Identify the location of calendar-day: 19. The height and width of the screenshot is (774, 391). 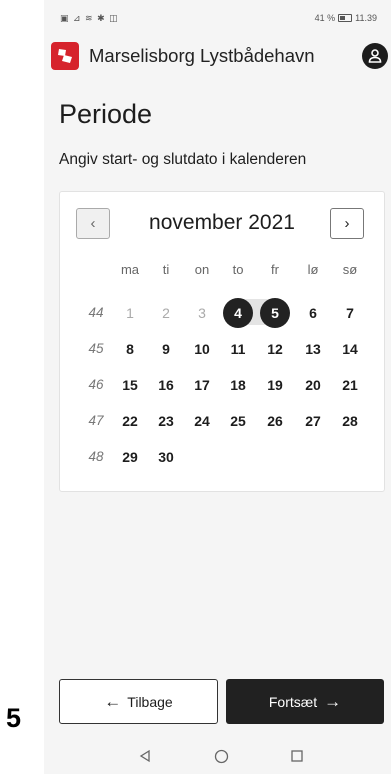
(275, 385).